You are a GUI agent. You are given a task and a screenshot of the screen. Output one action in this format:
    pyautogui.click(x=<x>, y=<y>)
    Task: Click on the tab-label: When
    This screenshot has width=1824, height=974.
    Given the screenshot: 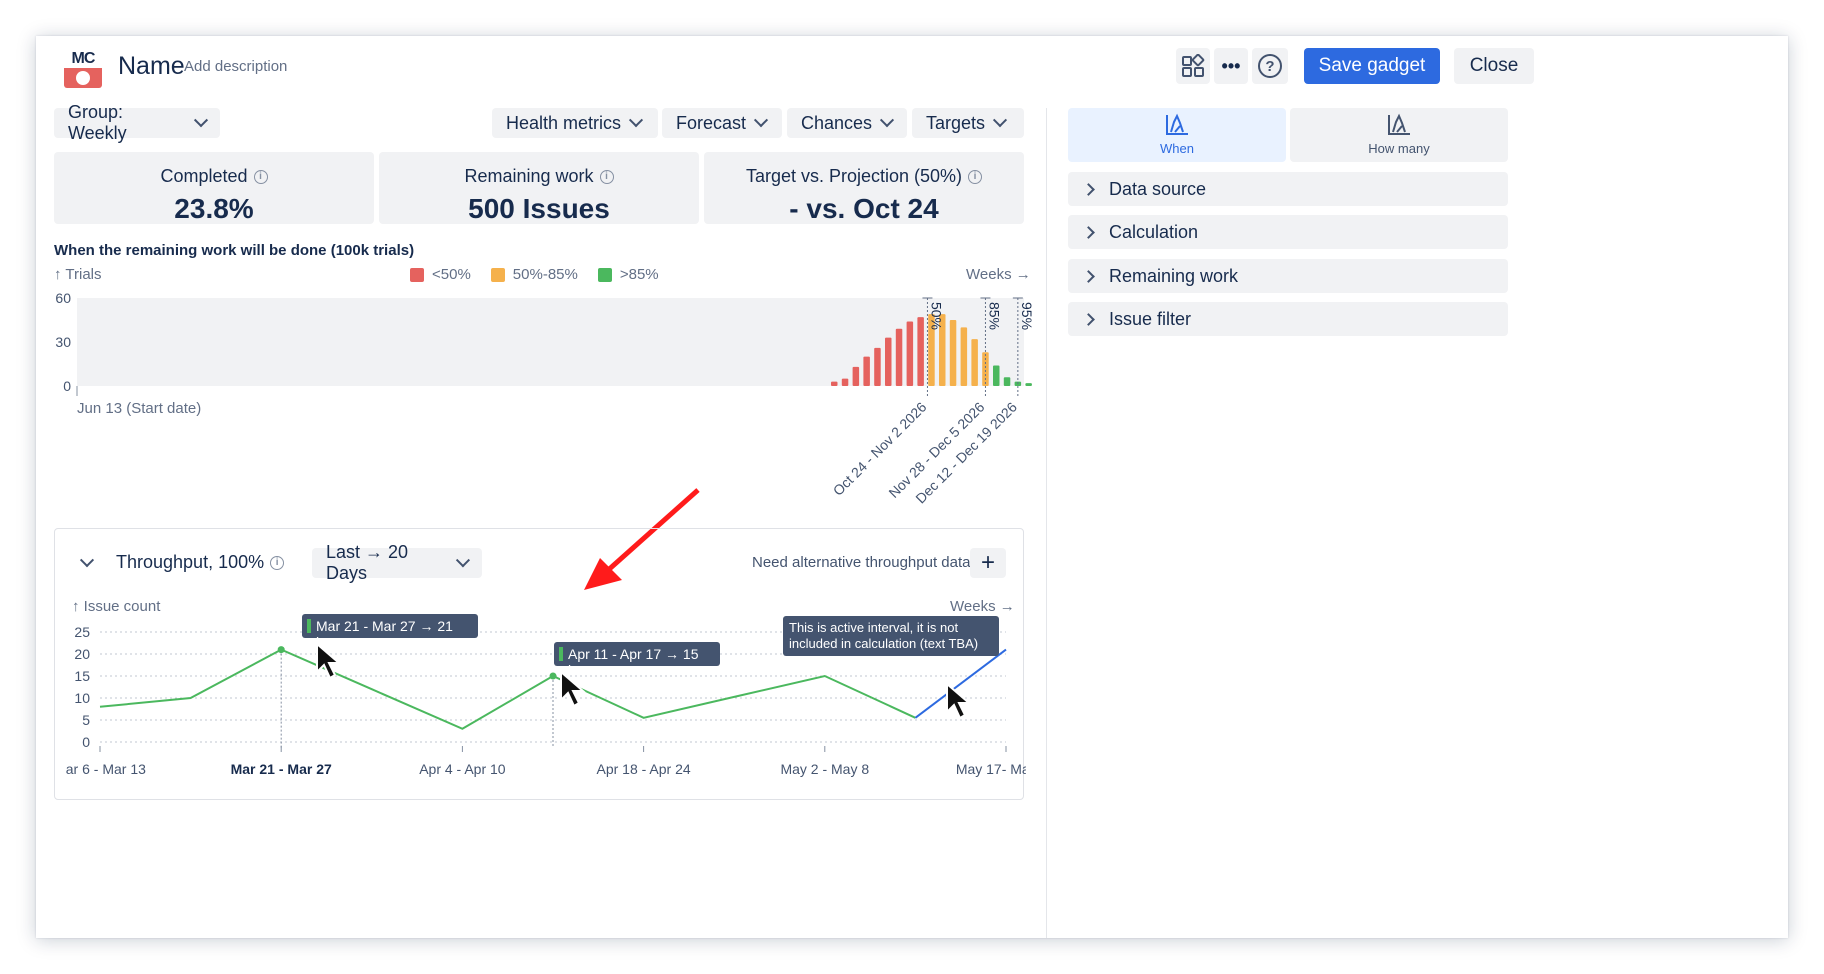 What is the action you would take?
    pyautogui.click(x=1177, y=148)
    